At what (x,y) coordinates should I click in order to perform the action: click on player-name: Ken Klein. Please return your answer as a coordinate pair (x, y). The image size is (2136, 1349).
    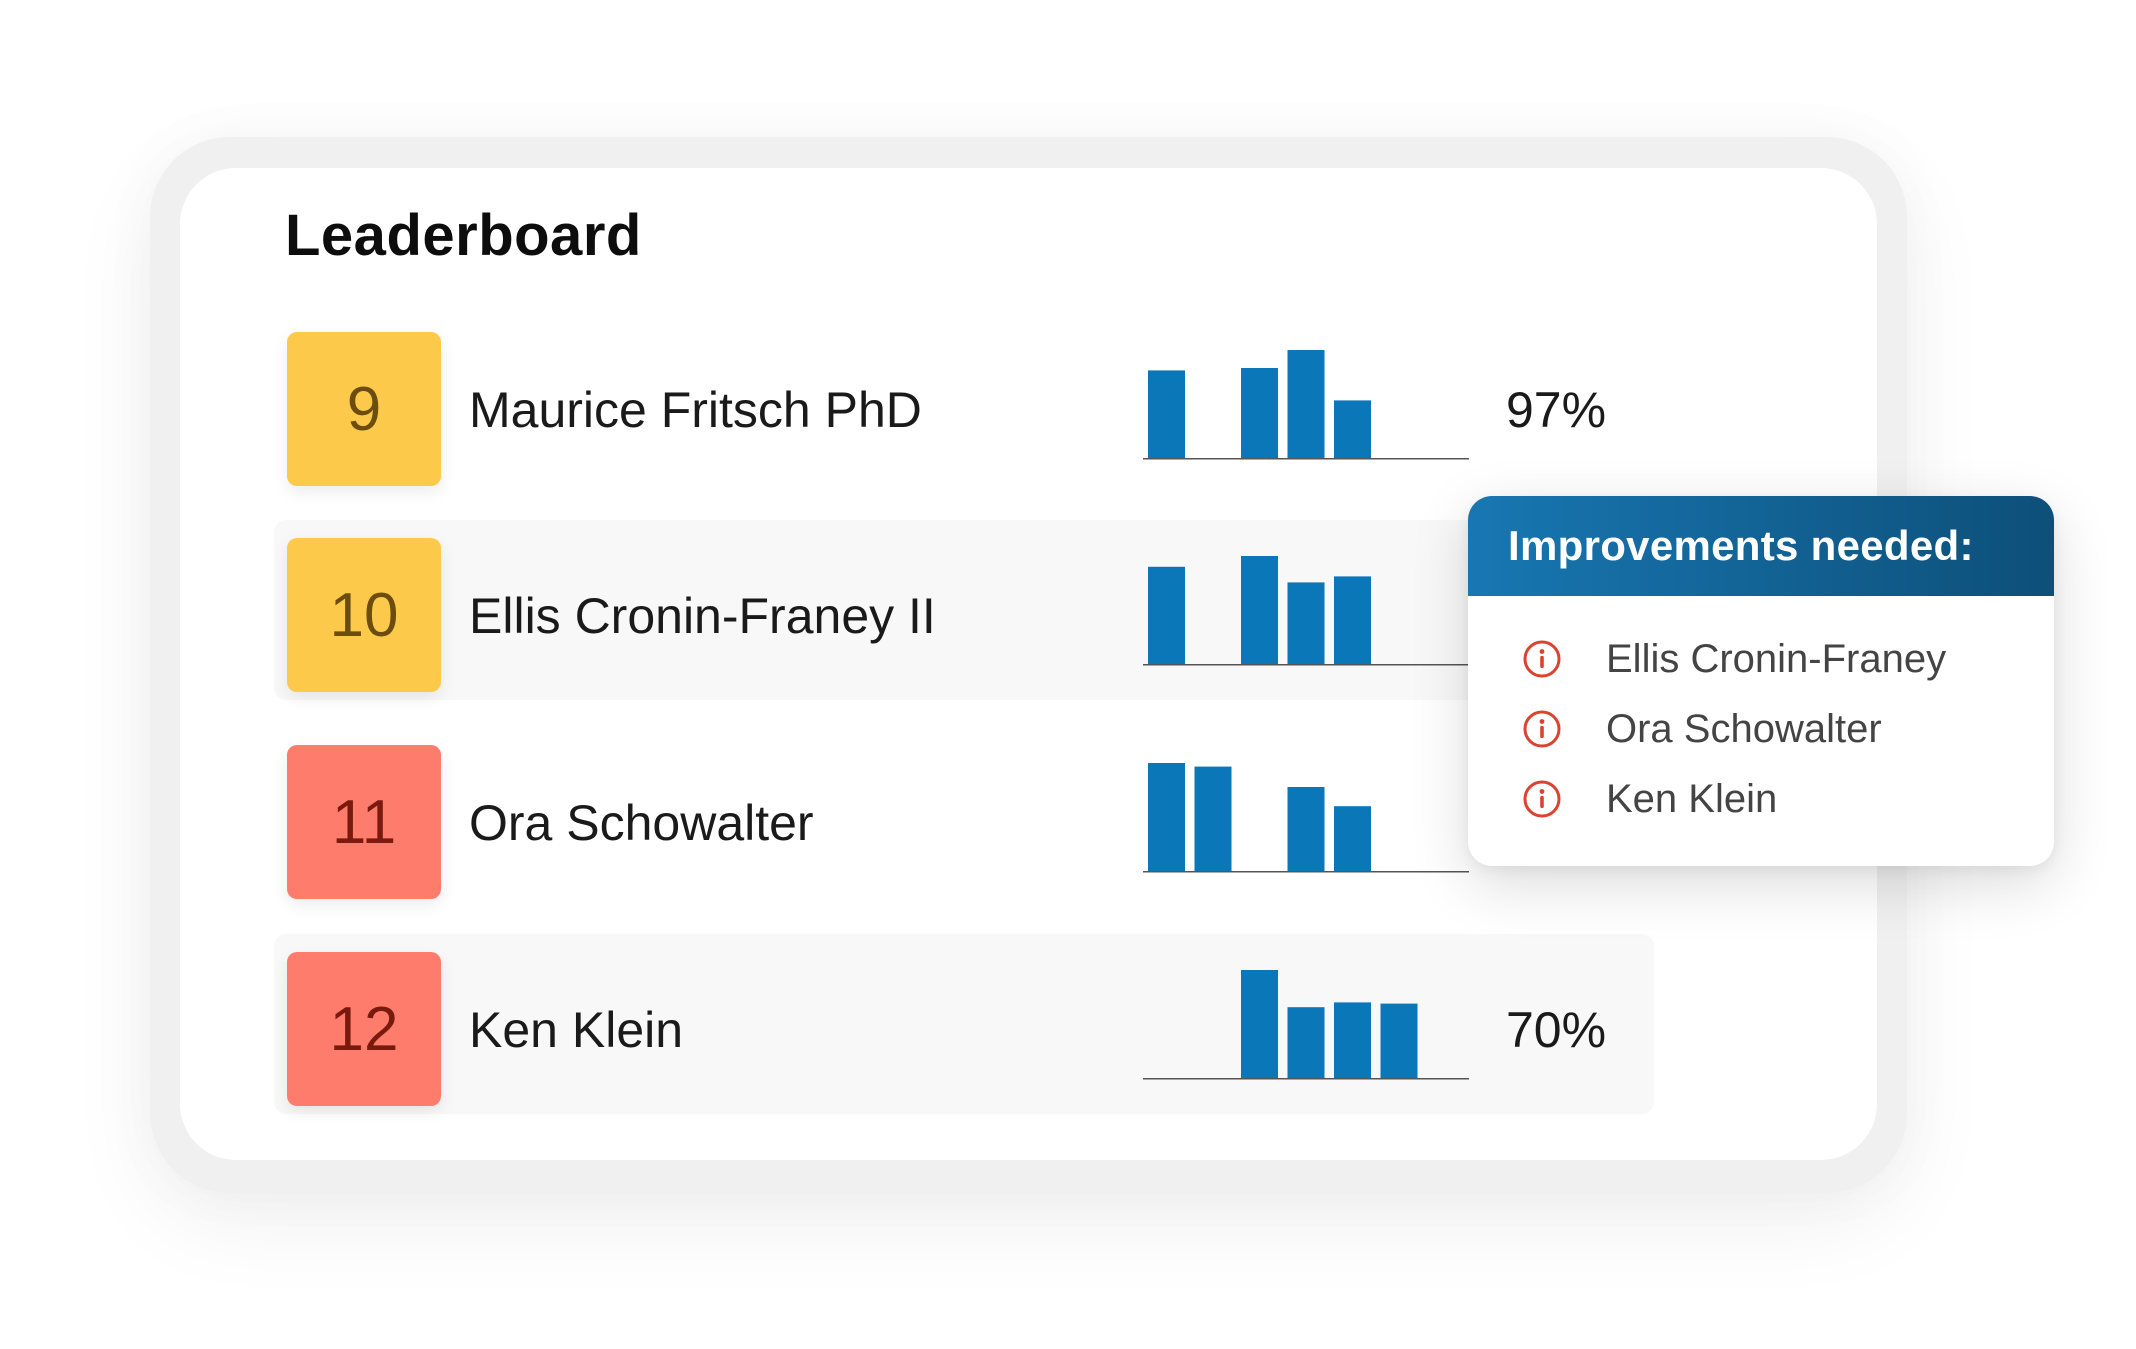
    Looking at the image, I should click on (576, 1030).